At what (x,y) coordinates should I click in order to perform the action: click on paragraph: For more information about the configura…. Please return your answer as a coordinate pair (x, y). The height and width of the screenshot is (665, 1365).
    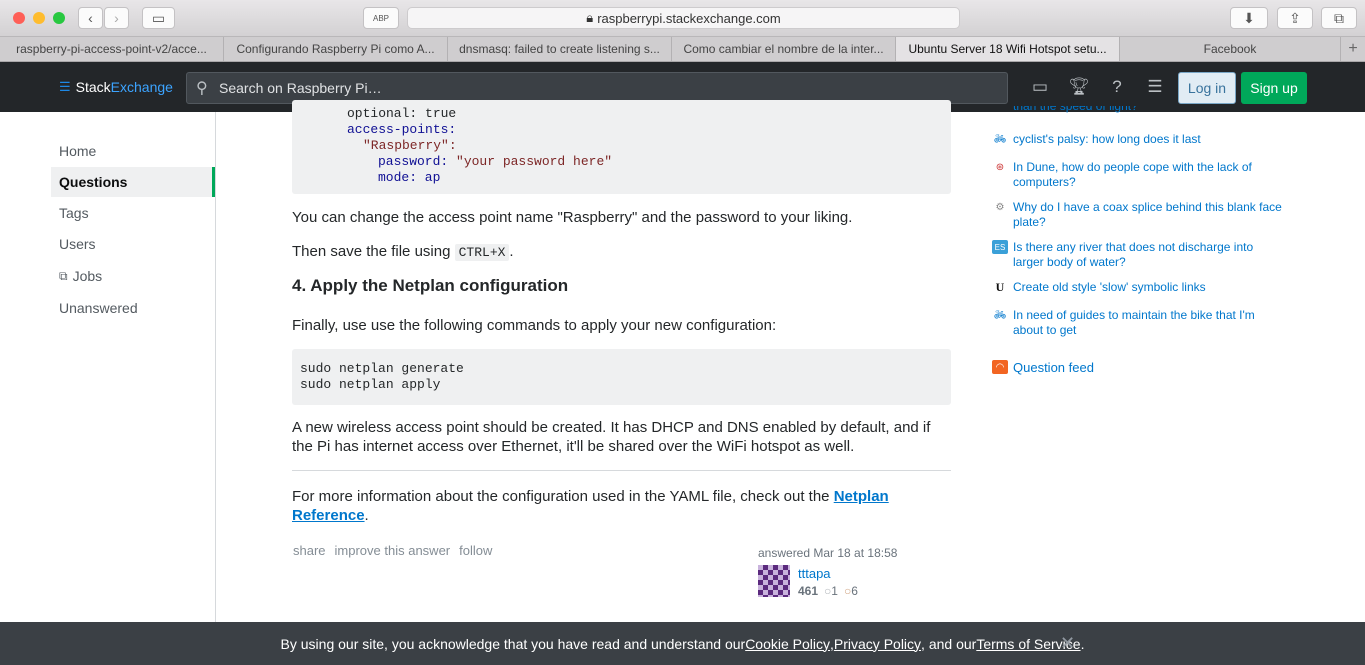
    Looking at the image, I should click on (621, 506).